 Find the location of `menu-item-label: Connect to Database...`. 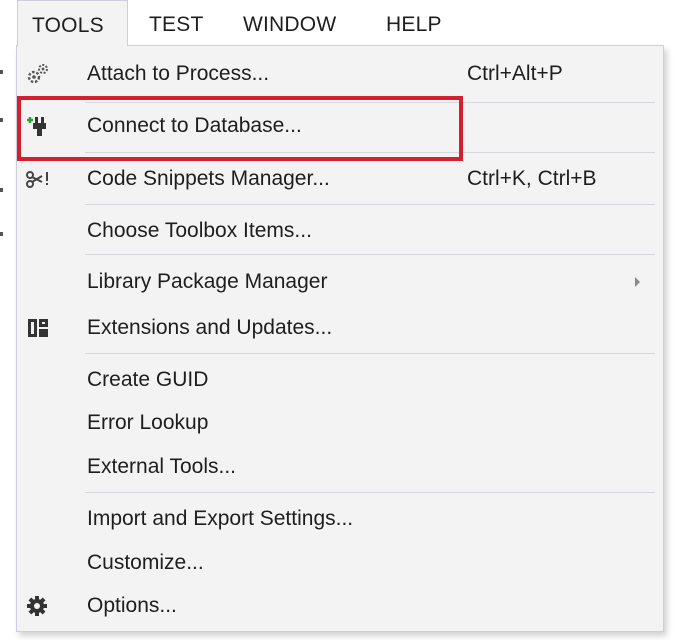

menu-item-label: Connect to Database... is located at coordinates (194, 125).